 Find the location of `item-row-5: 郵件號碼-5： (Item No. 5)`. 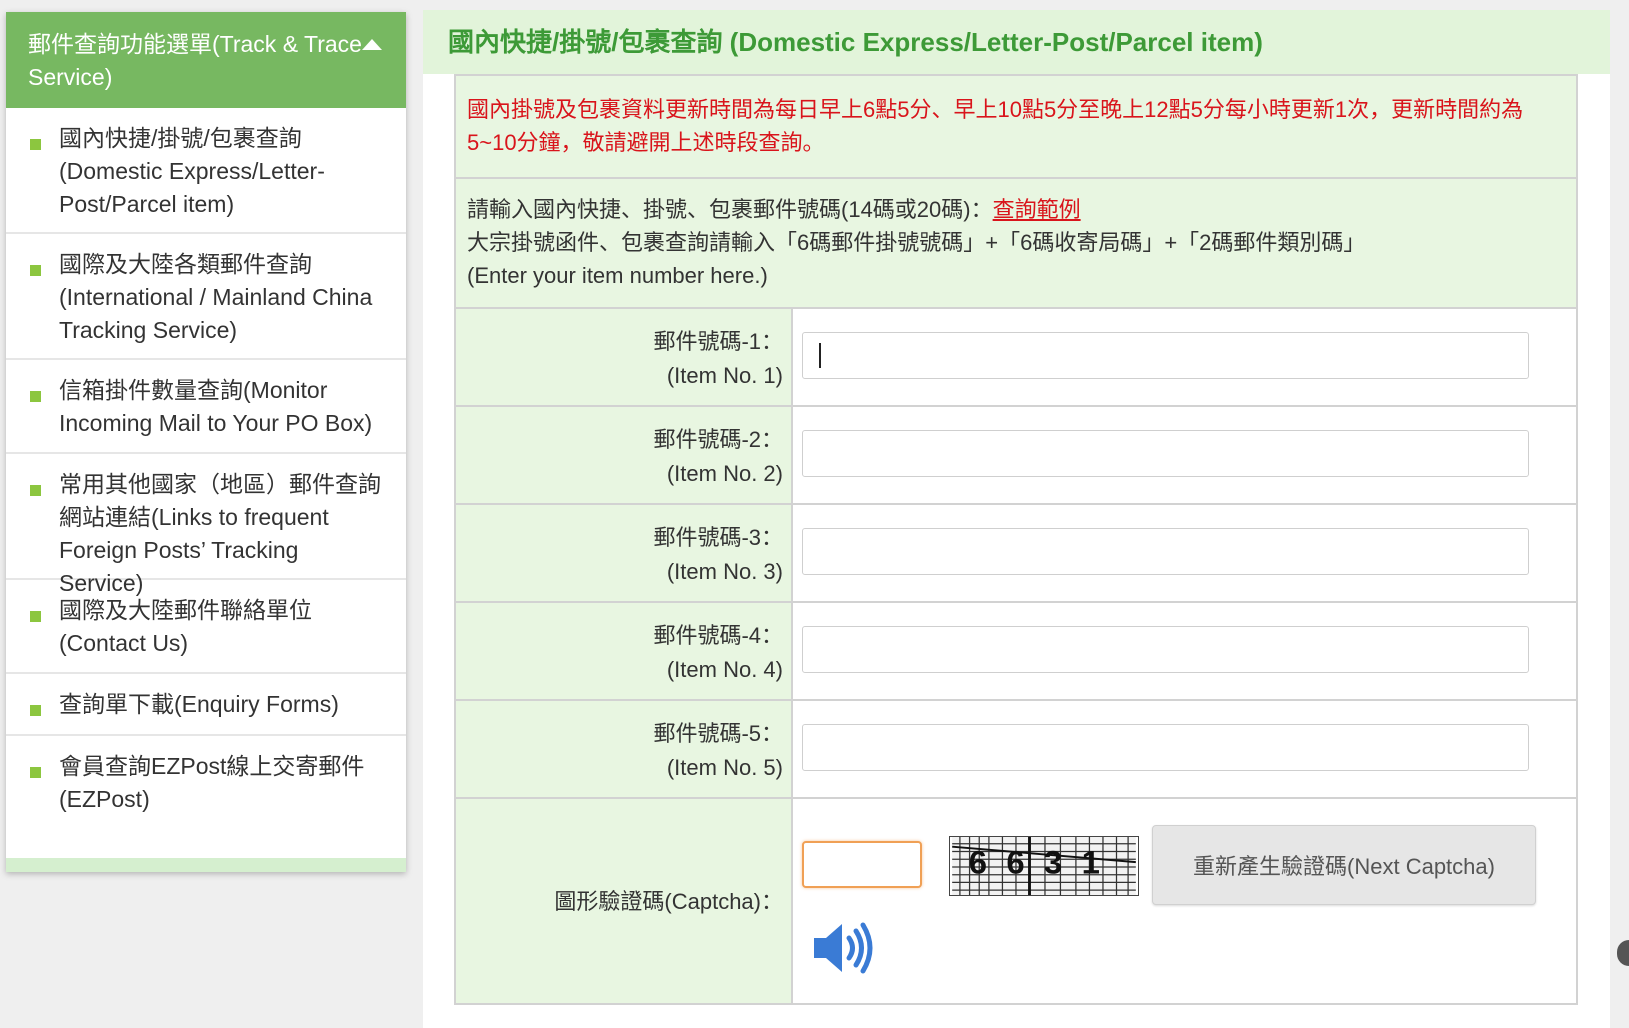

item-row-5: 郵件號碼-5： (Item No. 5) is located at coordinates (1016, 750).